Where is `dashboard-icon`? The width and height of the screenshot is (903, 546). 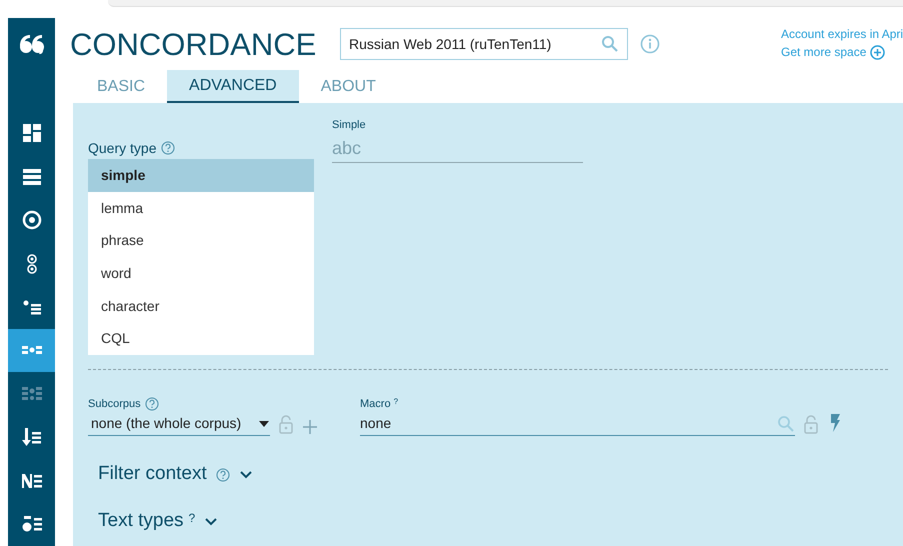 dashboard-icon is located at coordinates (31, 133).